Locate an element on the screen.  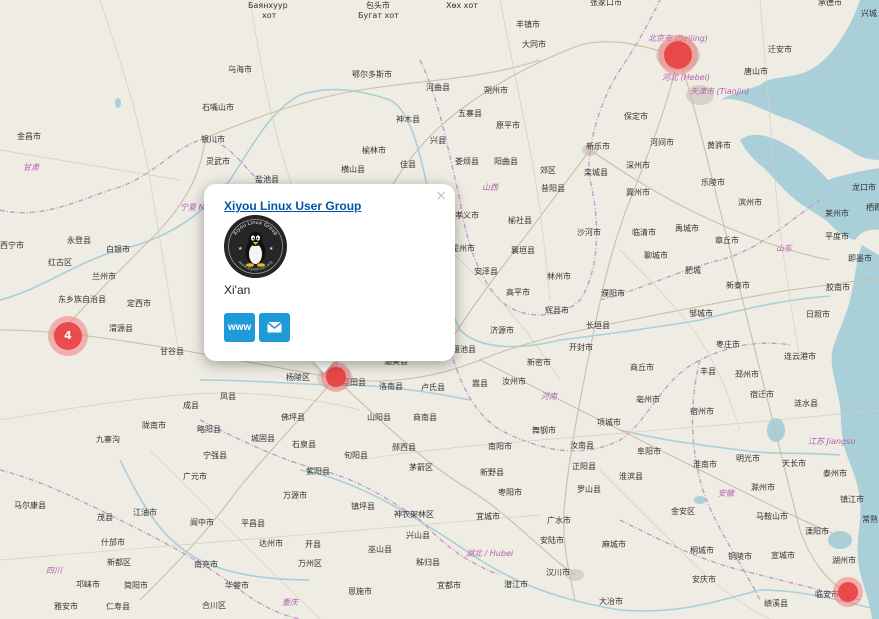
place-label: 新都区 is located at coordinates (119, 562).